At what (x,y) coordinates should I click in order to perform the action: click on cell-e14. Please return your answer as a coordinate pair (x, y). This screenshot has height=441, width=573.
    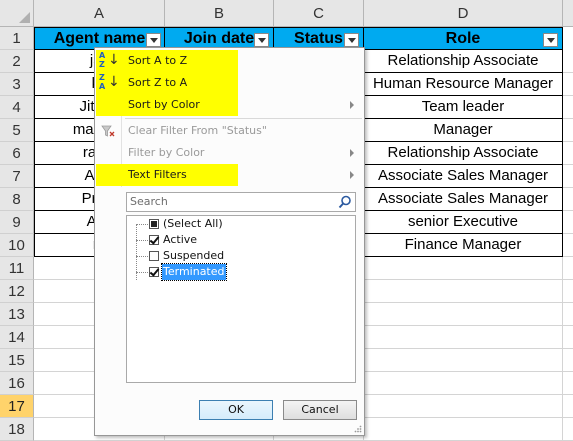
    Looking at the image, I should click on (568, 337).